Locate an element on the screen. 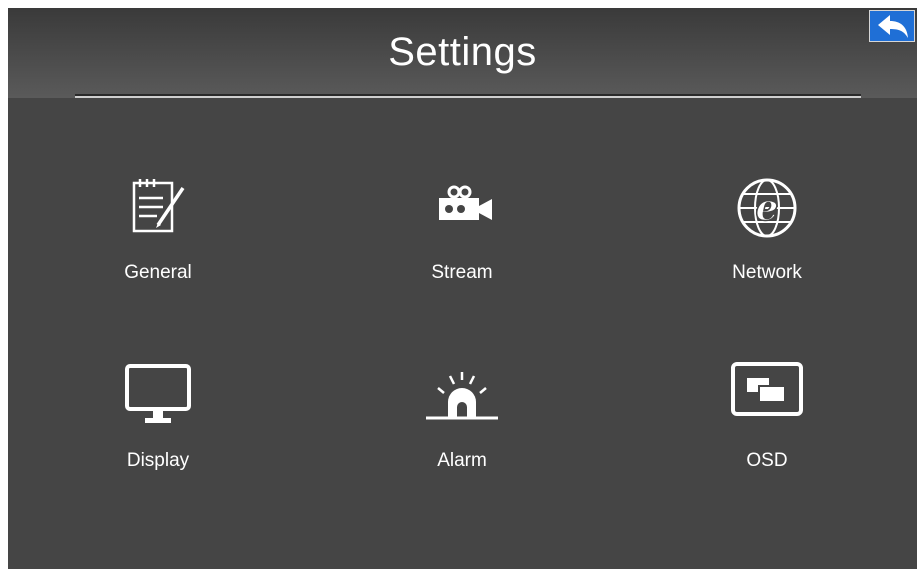  menu-item-label: Alarm is located at coordinates (462, 460).